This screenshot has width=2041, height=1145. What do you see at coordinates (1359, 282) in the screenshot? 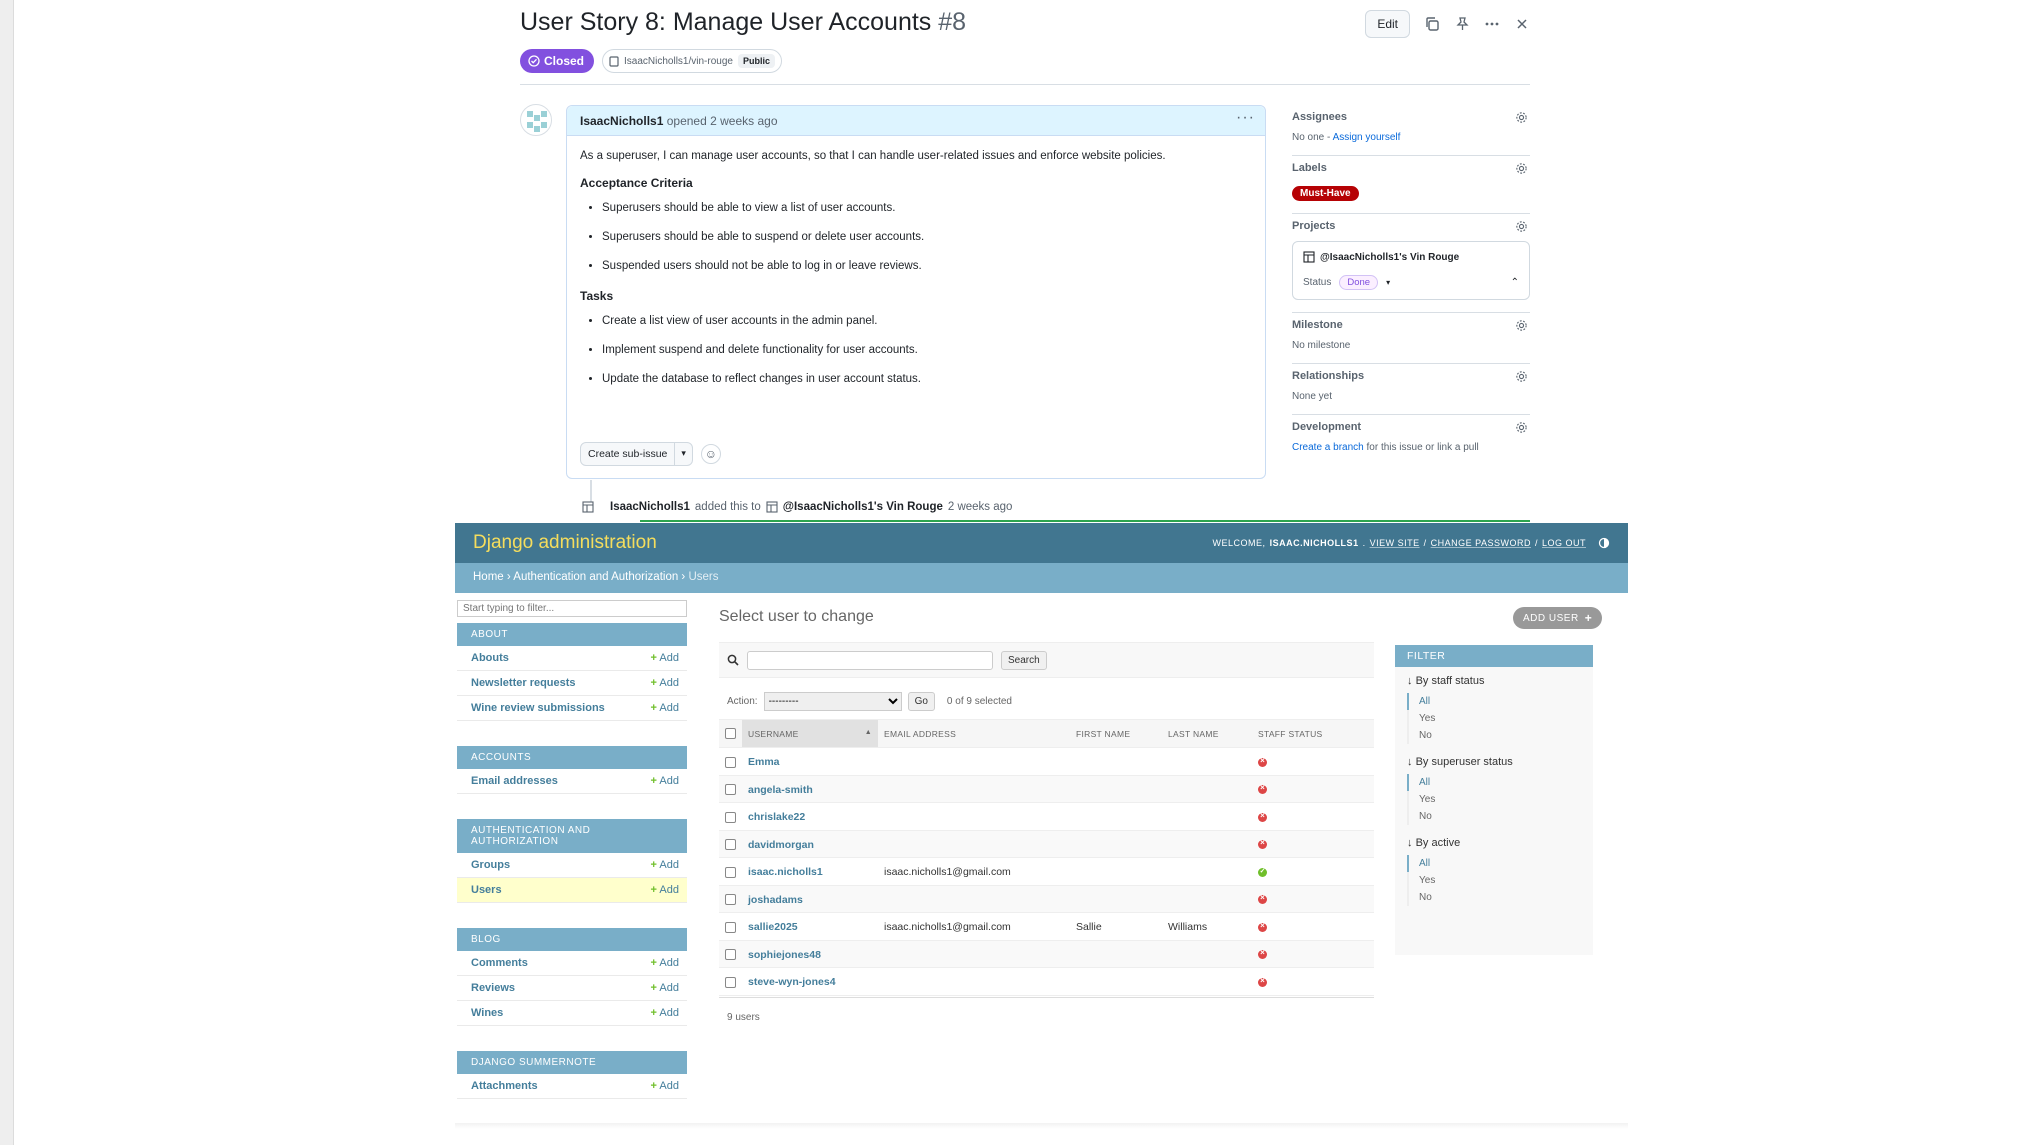
I see `project-status-select: Done` at bounding box center [1359, 282].